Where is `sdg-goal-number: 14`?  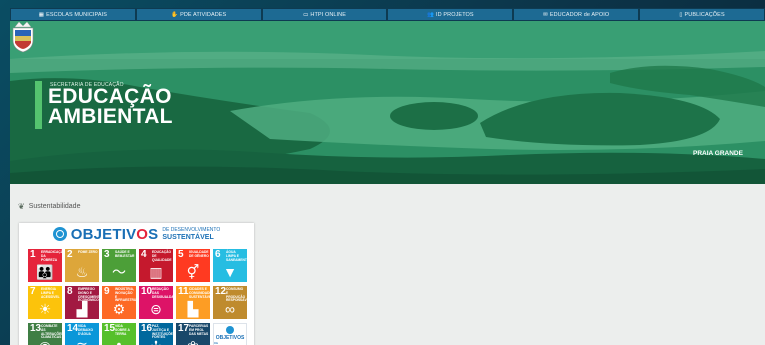
sdg-goal-number: 14 is located at coordinates (73, 328).